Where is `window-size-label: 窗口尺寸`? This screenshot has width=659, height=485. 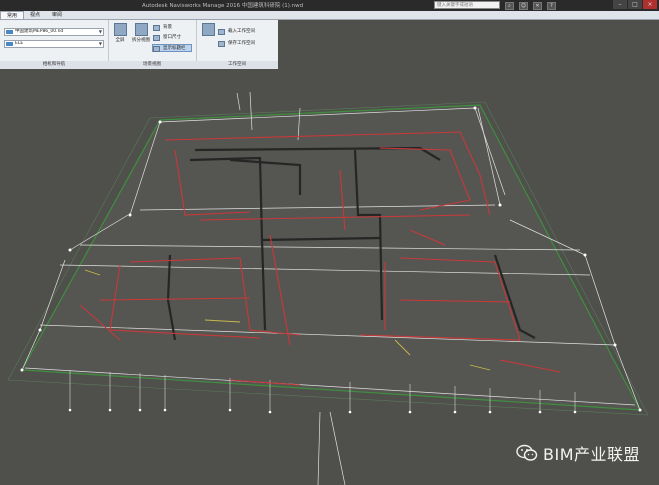 window-size-label: 窗口尺寸 is located at coordinates (172, 37).